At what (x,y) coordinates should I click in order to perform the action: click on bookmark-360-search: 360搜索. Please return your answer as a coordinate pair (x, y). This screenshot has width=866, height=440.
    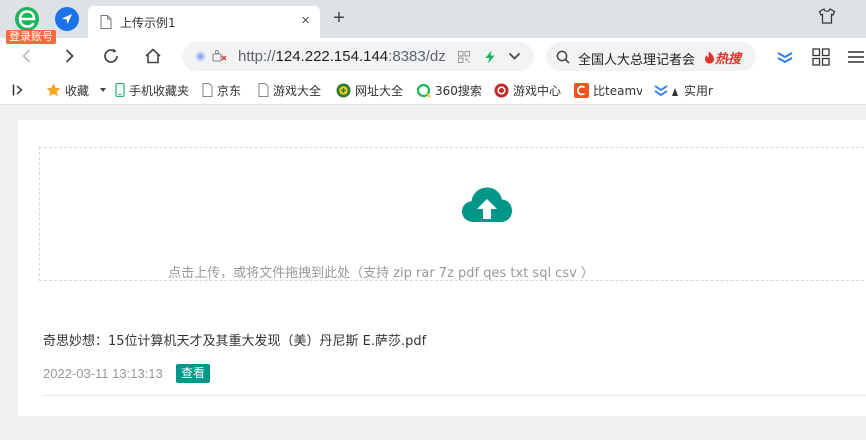
    Looking at the image, I should click on (449, 90).